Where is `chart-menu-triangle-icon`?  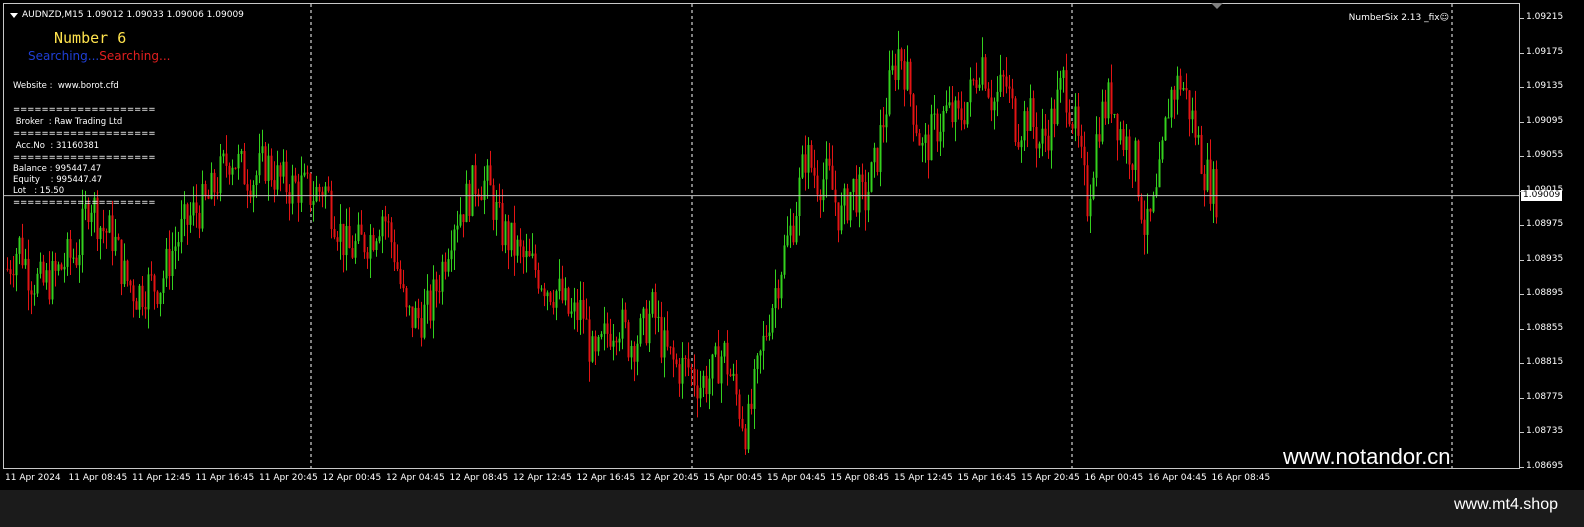
chart-menu-triangle-icon is located at coordinates (14, 15).